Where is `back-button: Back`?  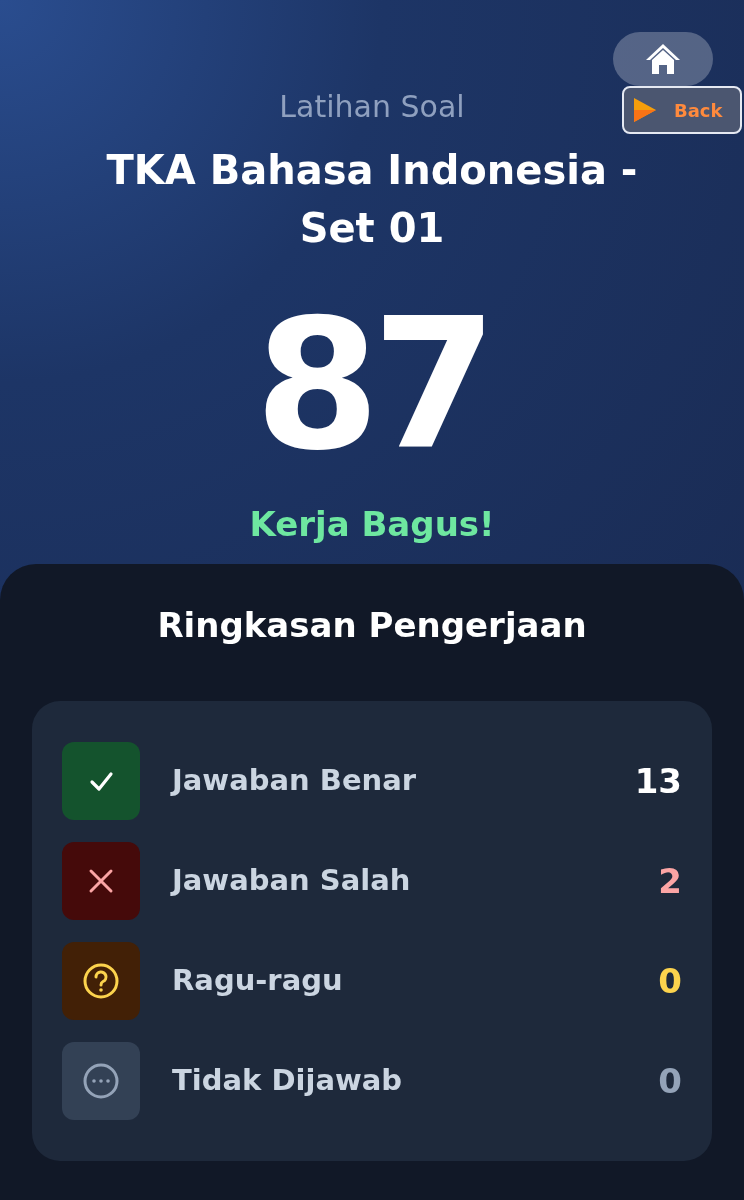
back-button: Back is located at coordinates (682, 110).